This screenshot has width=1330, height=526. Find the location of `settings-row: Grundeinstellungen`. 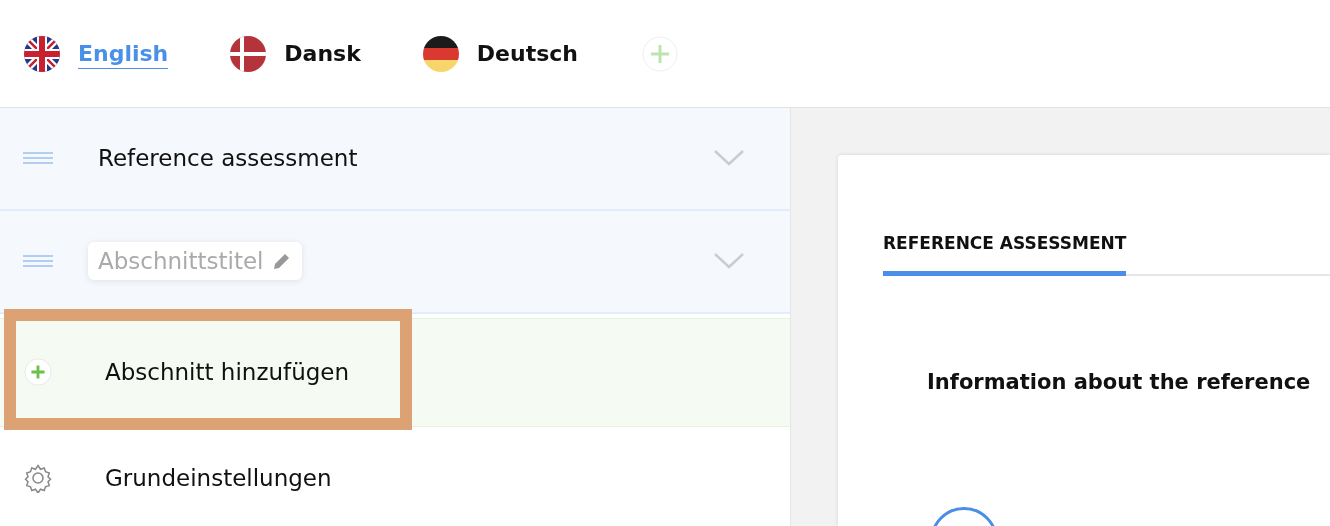

settings-row: Grundeinstellungen is located at coordinates (395, 478).